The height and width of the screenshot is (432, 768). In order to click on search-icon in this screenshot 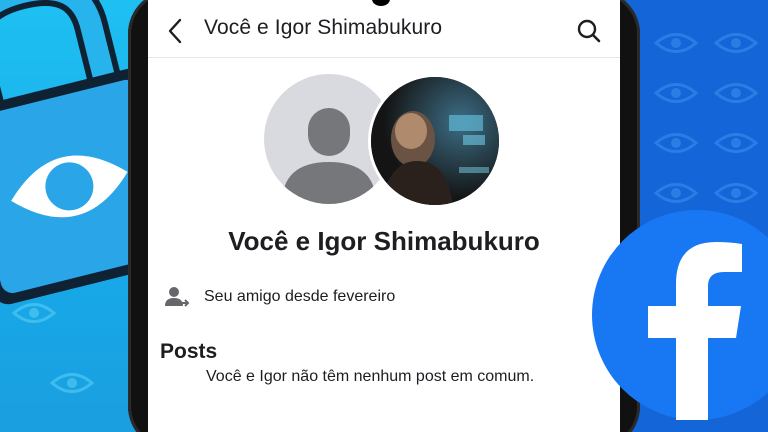, I will do `click(589, 31)`.